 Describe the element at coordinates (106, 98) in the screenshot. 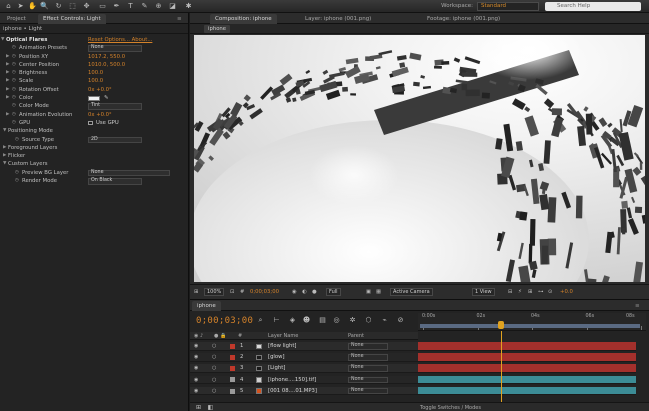

I see `eyedropper-icon: ✎` at that location.